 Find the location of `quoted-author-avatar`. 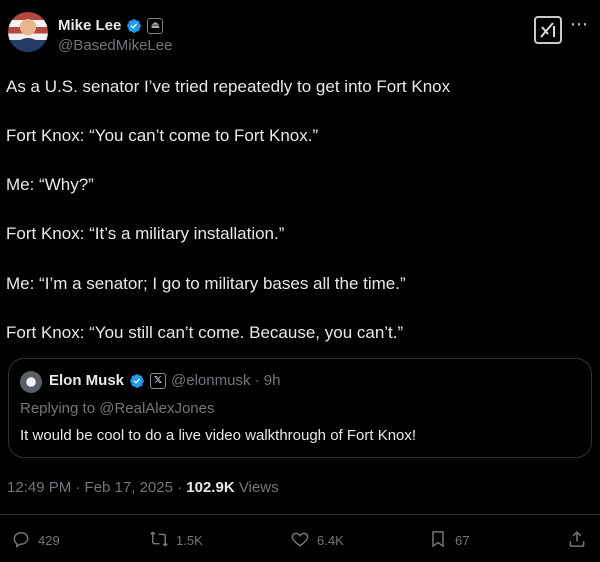

quoted-author-avatar is located at coordinates (31, 382).